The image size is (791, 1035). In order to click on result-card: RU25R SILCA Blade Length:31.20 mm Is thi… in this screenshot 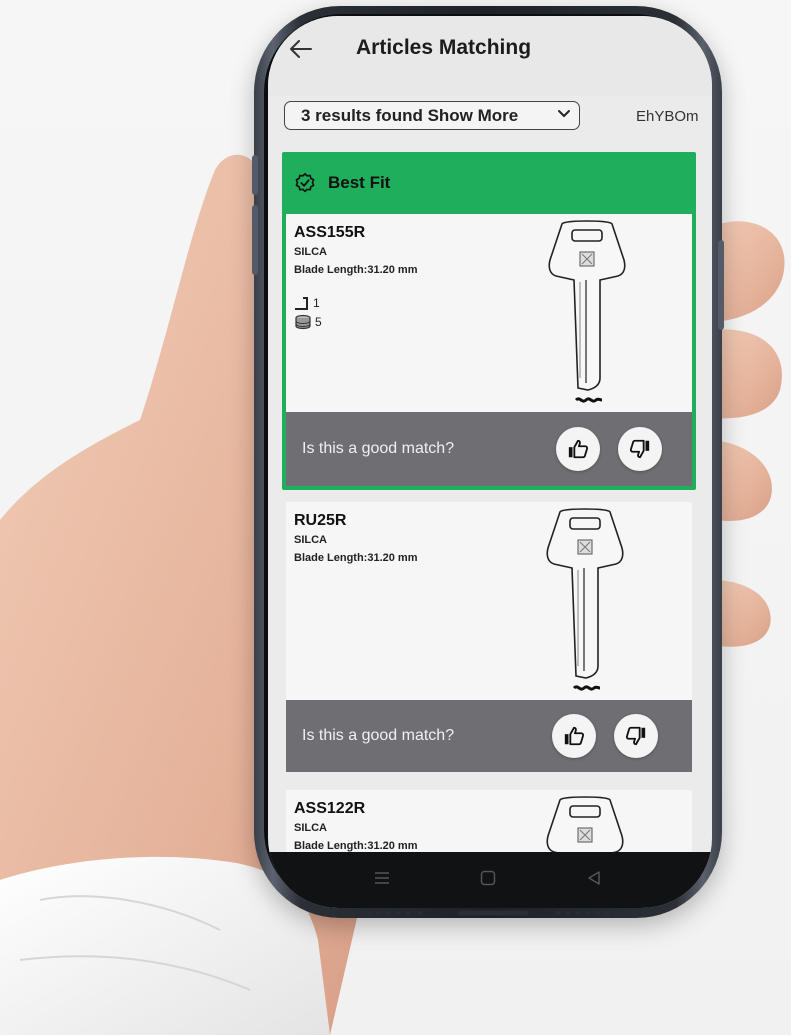, I will do `click(489, 637)`.